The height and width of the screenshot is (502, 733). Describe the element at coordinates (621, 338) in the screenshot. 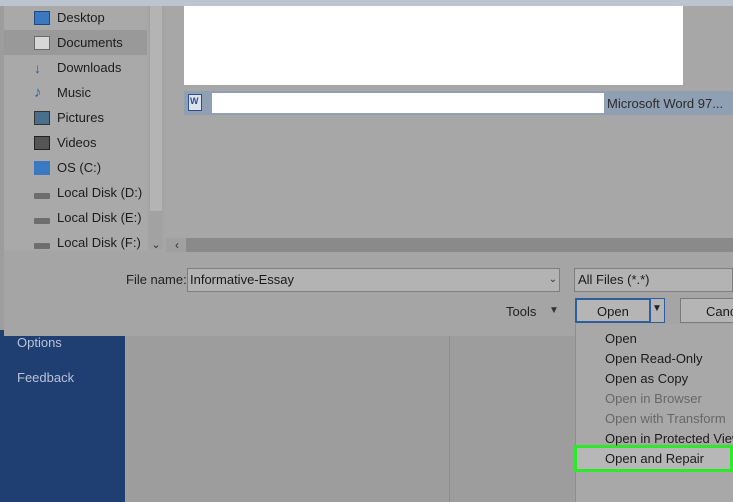

I see `menu-item-open: Open` at that location.